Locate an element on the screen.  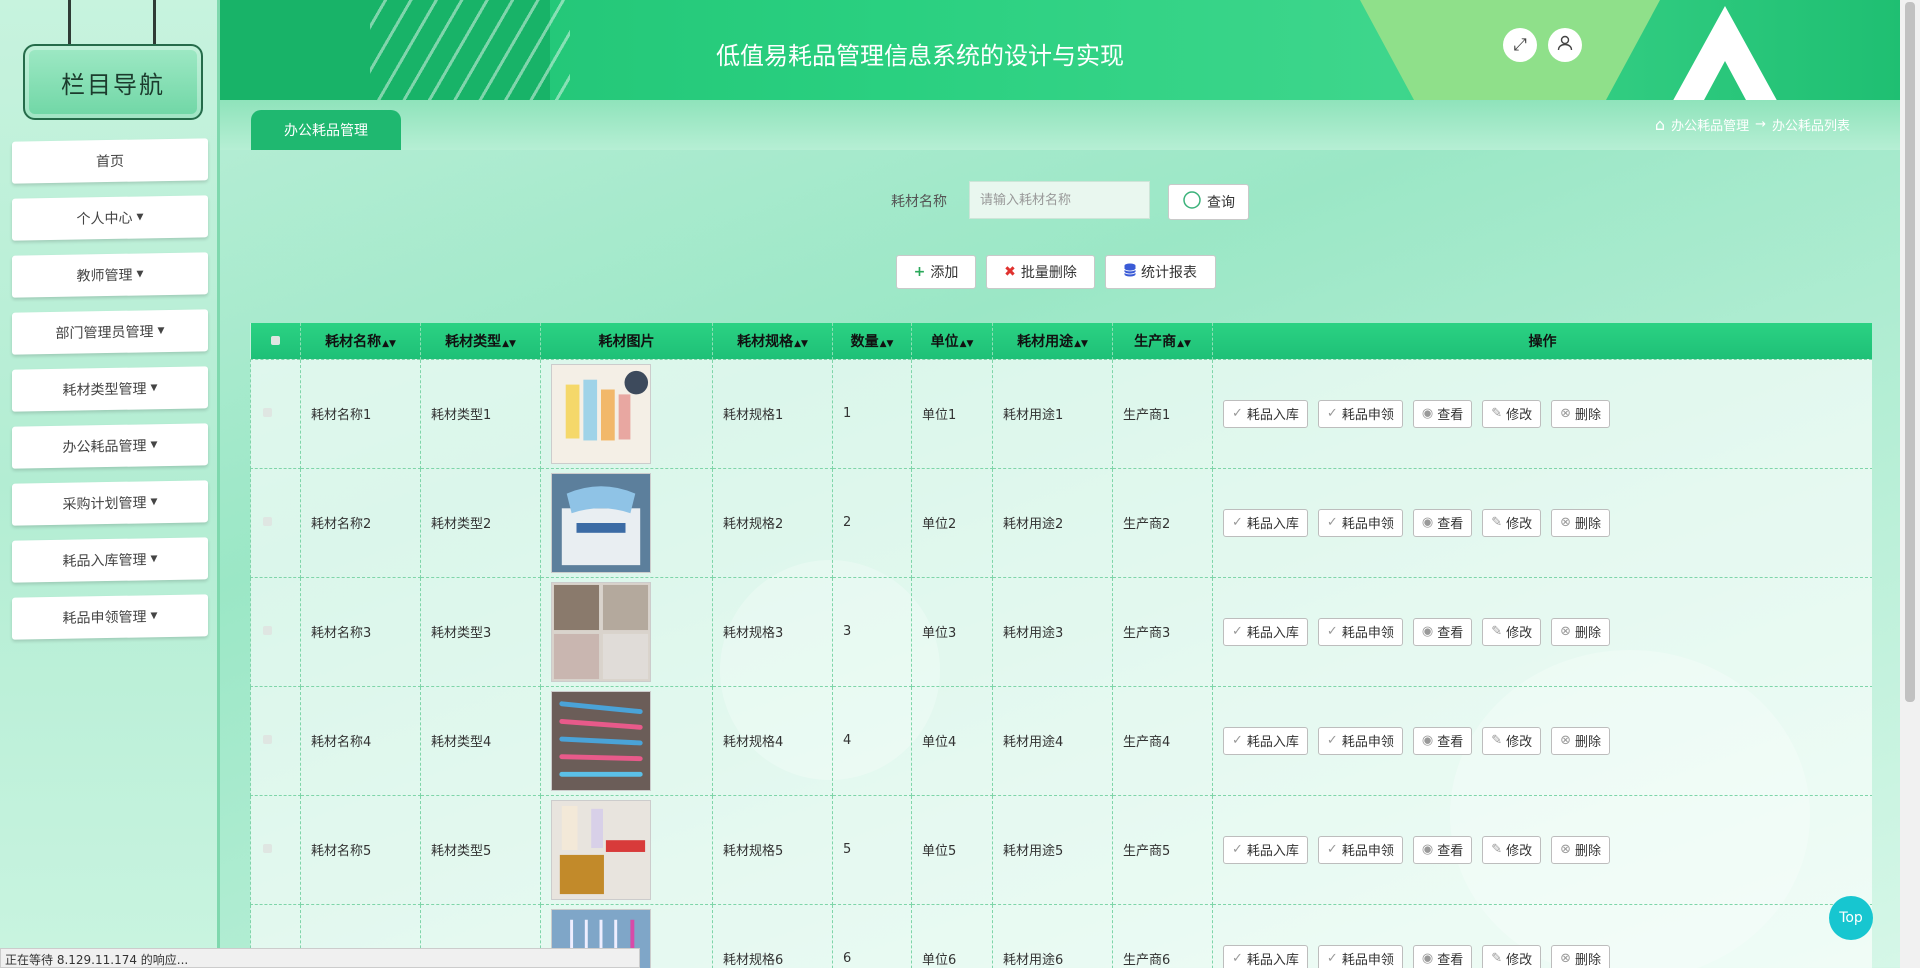
sidebar-item-home: 首页 is located at coordinates (110, 161).